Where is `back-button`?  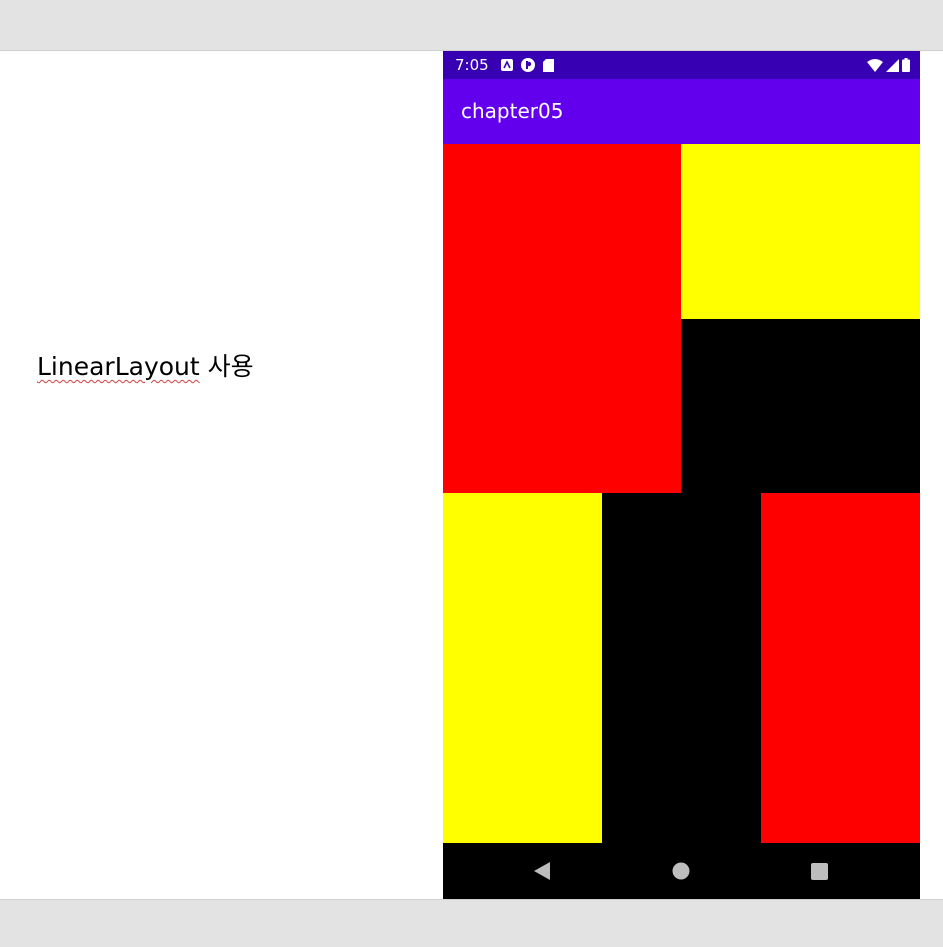
back-button is located at coordinates (542, 871).